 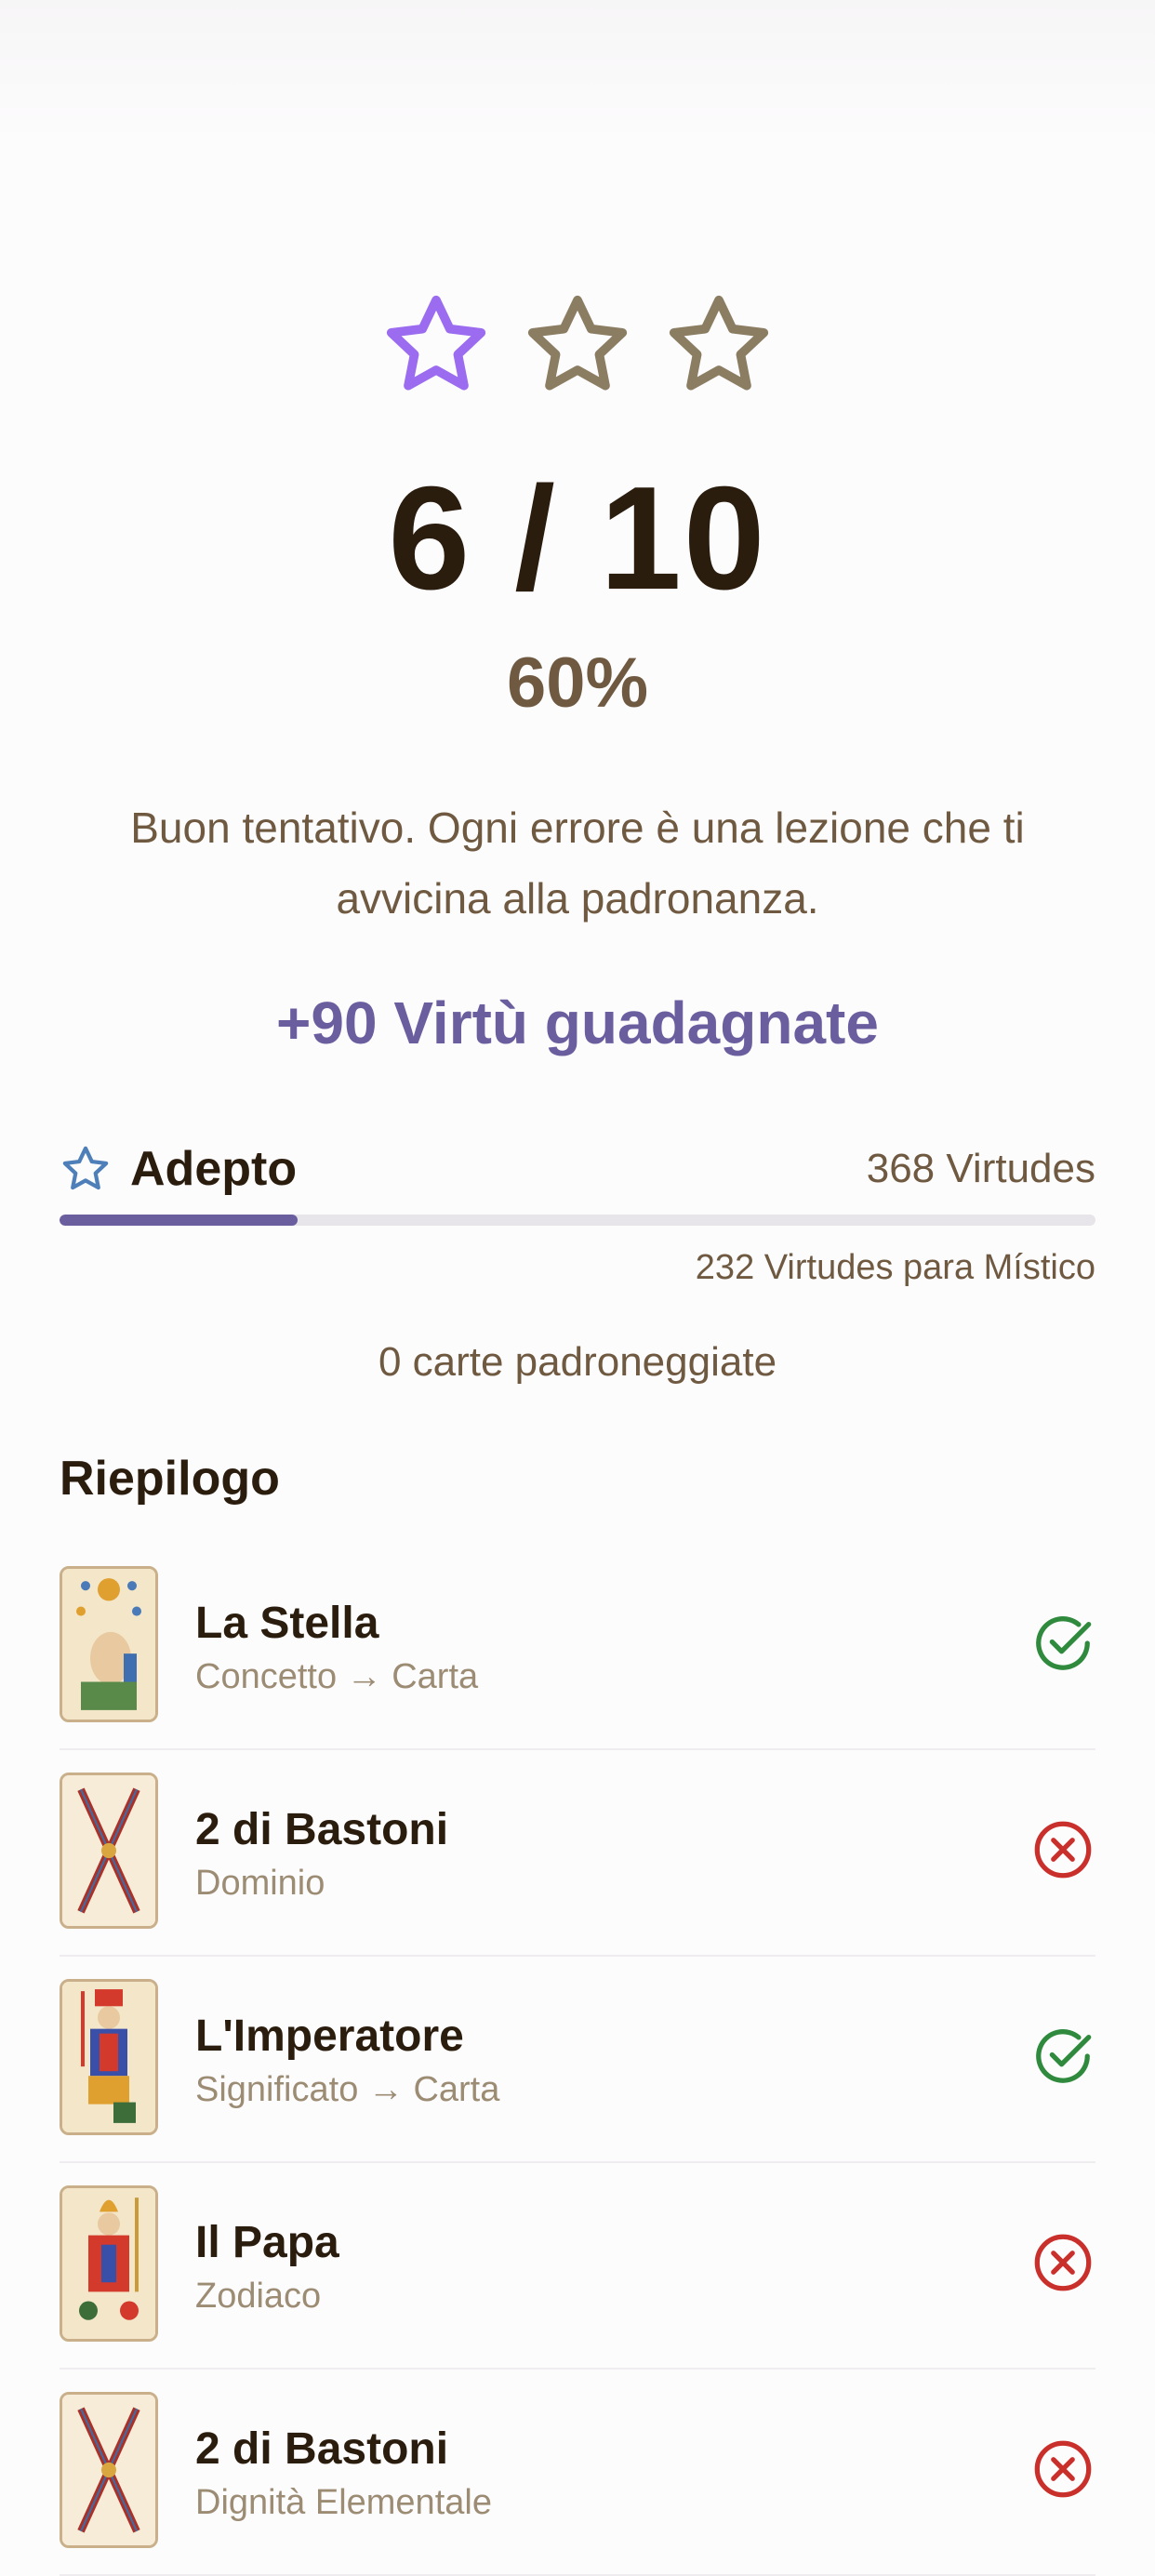 What do you see at coordinates (895, 1267) in the screenshot?
I see `next-level-text: 232 Virtudes para Místico` at bounding box center [895, 1267].